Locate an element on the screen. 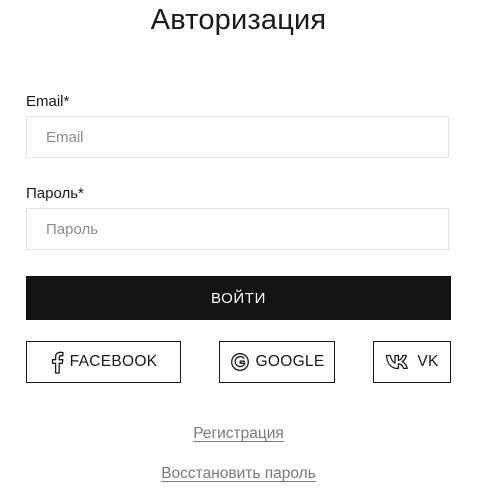 This screenshot has height=491, width=477. password-label: Пароль* is located at coordinates (55, 193).